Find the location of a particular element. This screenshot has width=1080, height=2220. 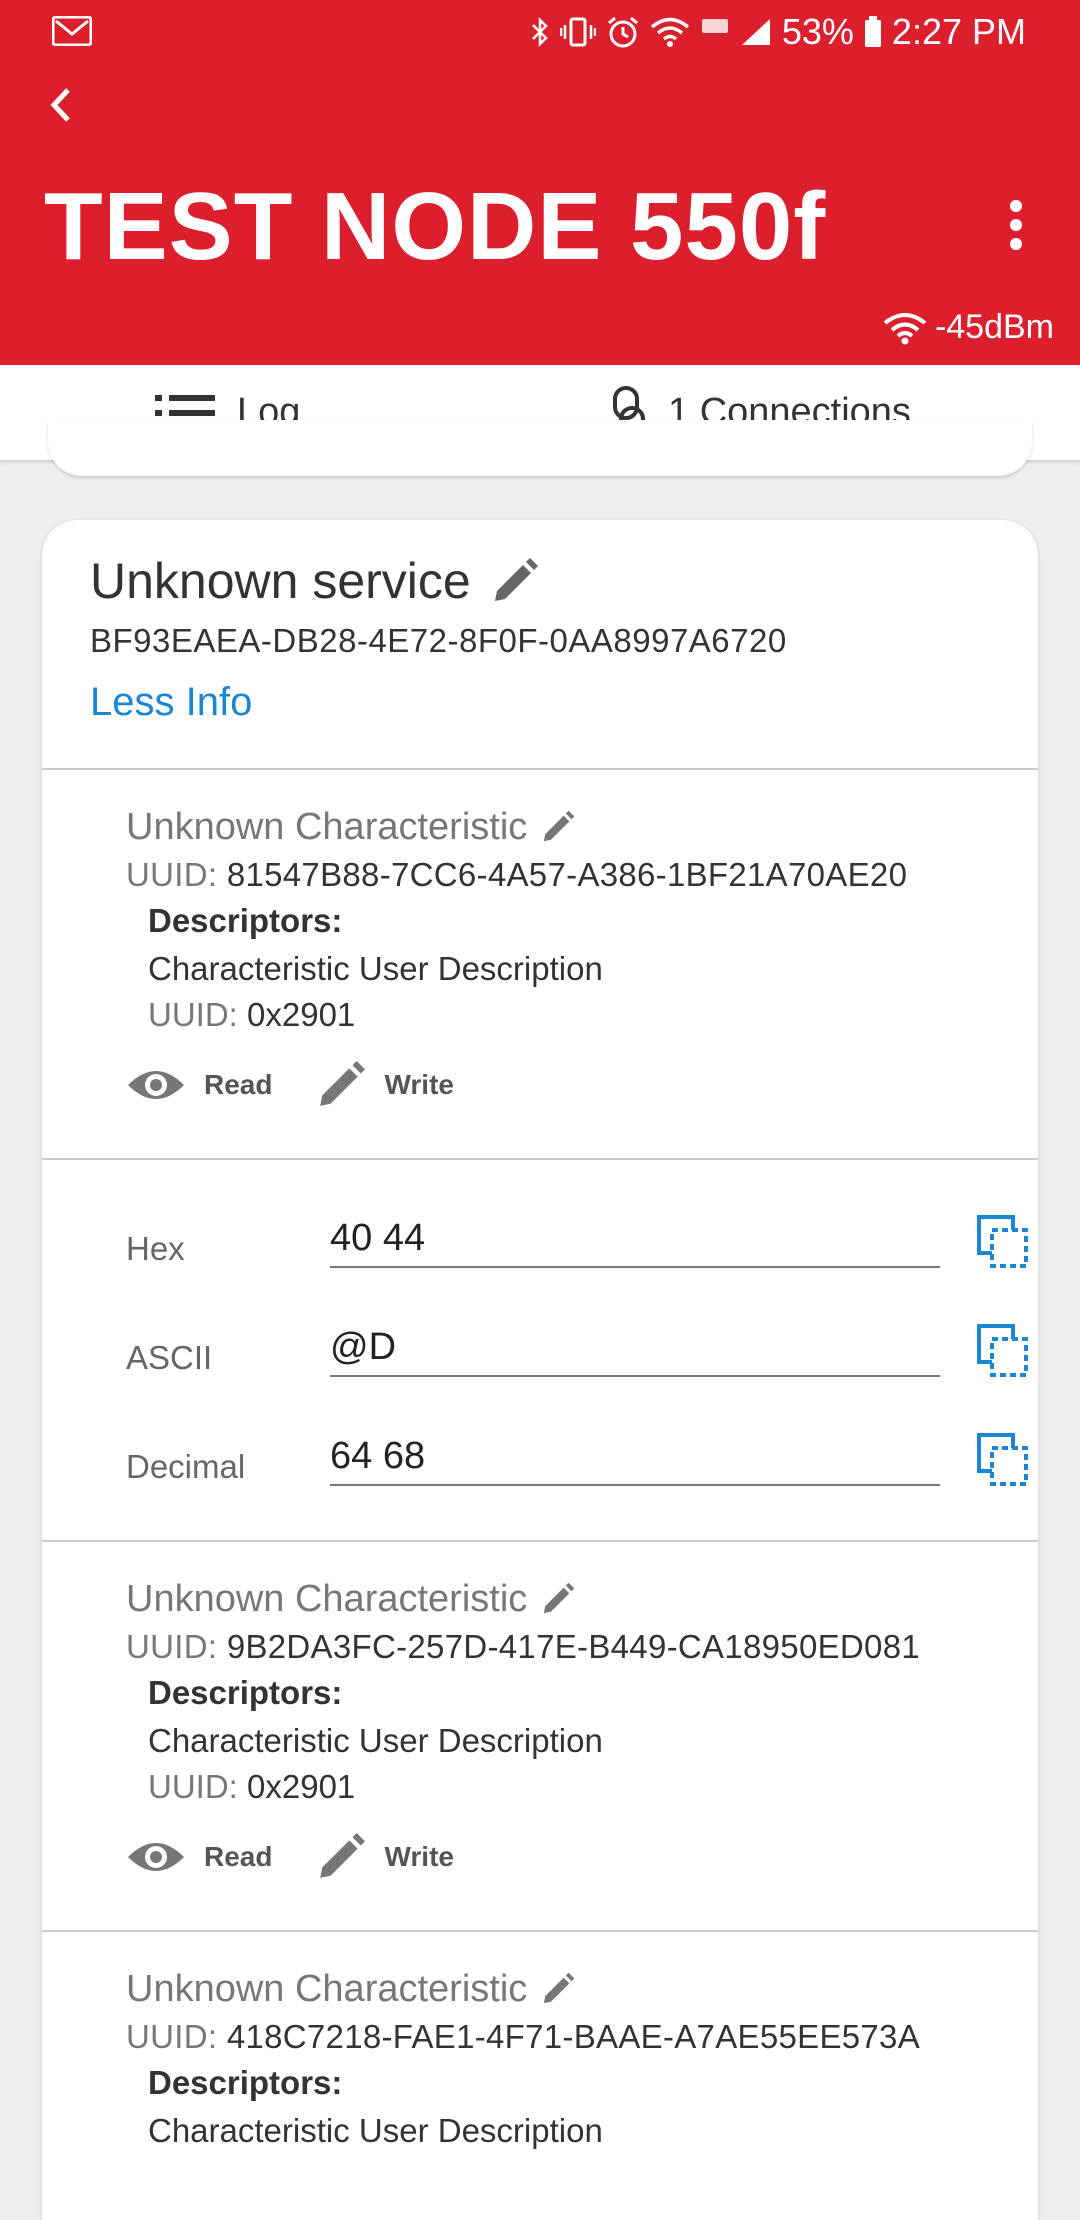

vibrate-icon is located at coordinates (577, 32).